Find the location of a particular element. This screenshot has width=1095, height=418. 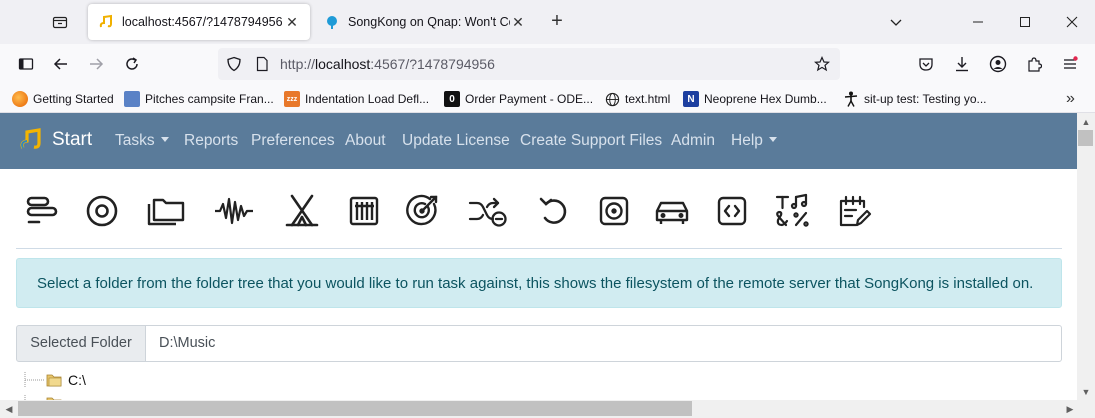

tab-songkong-forum: SongKong on Qnap: Won't Con ✕ is located at coordinates (425, 22).